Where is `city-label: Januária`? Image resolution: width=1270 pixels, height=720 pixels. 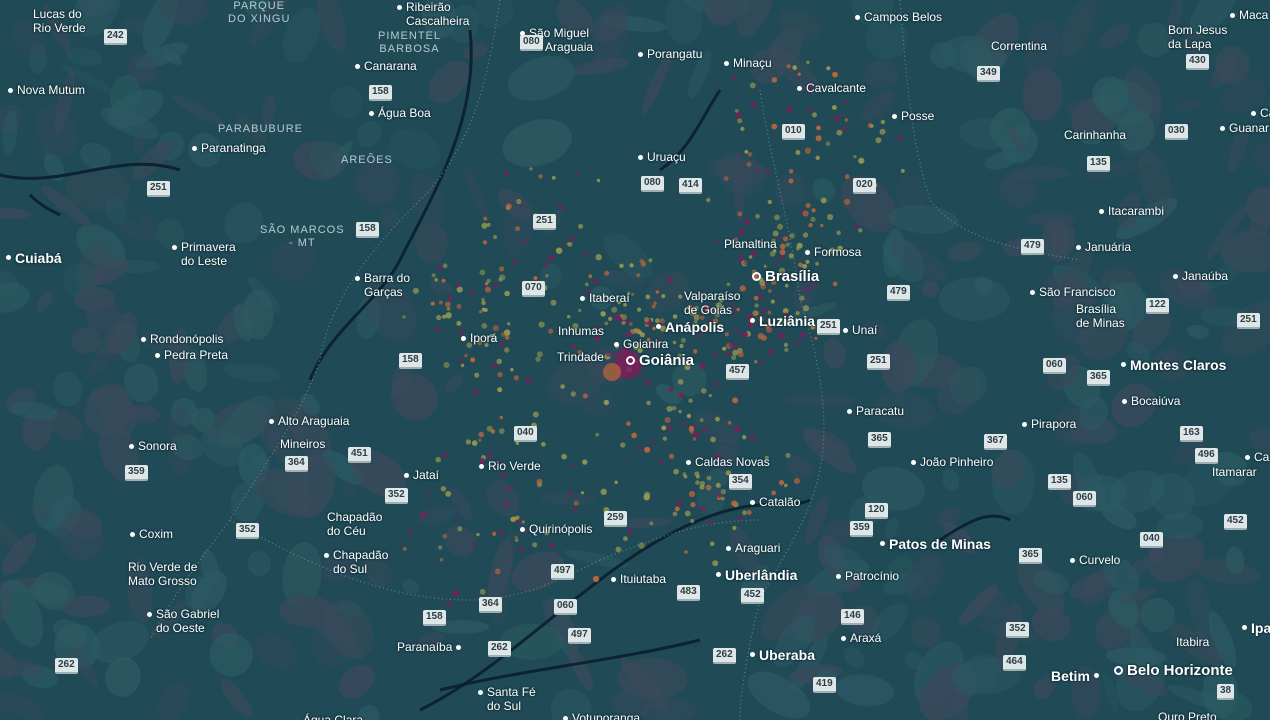 city-label: Januária is located at coordinates (1103, 247).